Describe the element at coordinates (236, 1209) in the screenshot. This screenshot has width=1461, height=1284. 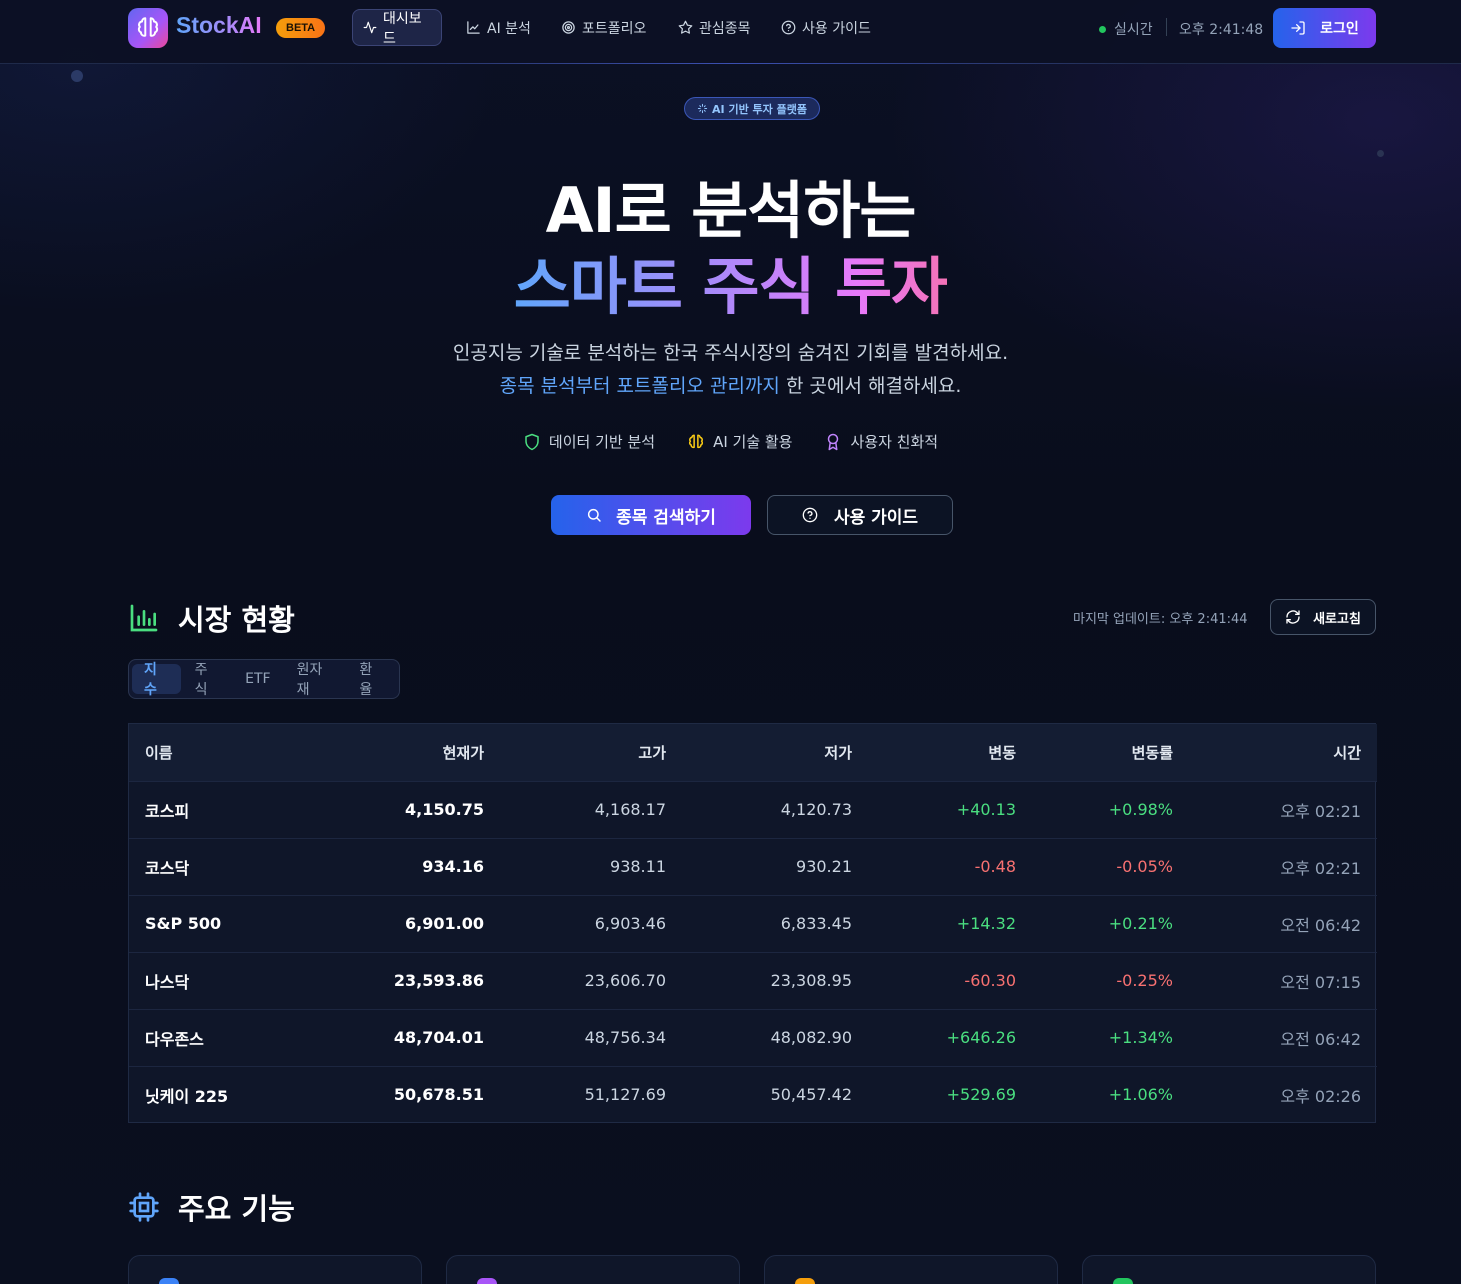
I see `features-title-text: 주요 기능` at that location.